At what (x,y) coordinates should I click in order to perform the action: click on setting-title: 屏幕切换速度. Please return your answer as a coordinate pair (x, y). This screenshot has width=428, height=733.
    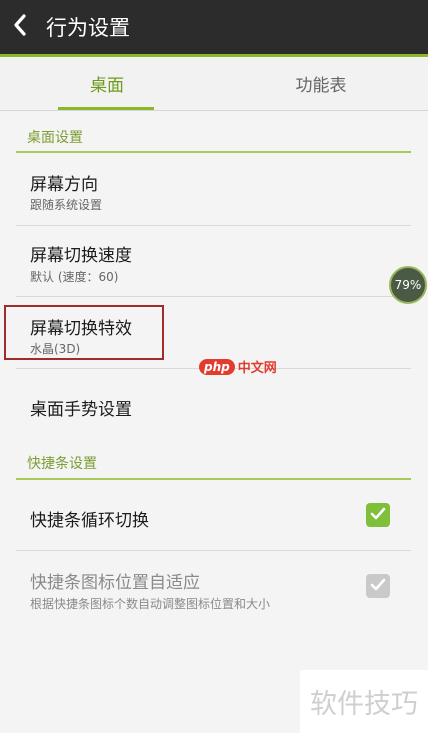
    Looking at the image, I should click on (81, 256).